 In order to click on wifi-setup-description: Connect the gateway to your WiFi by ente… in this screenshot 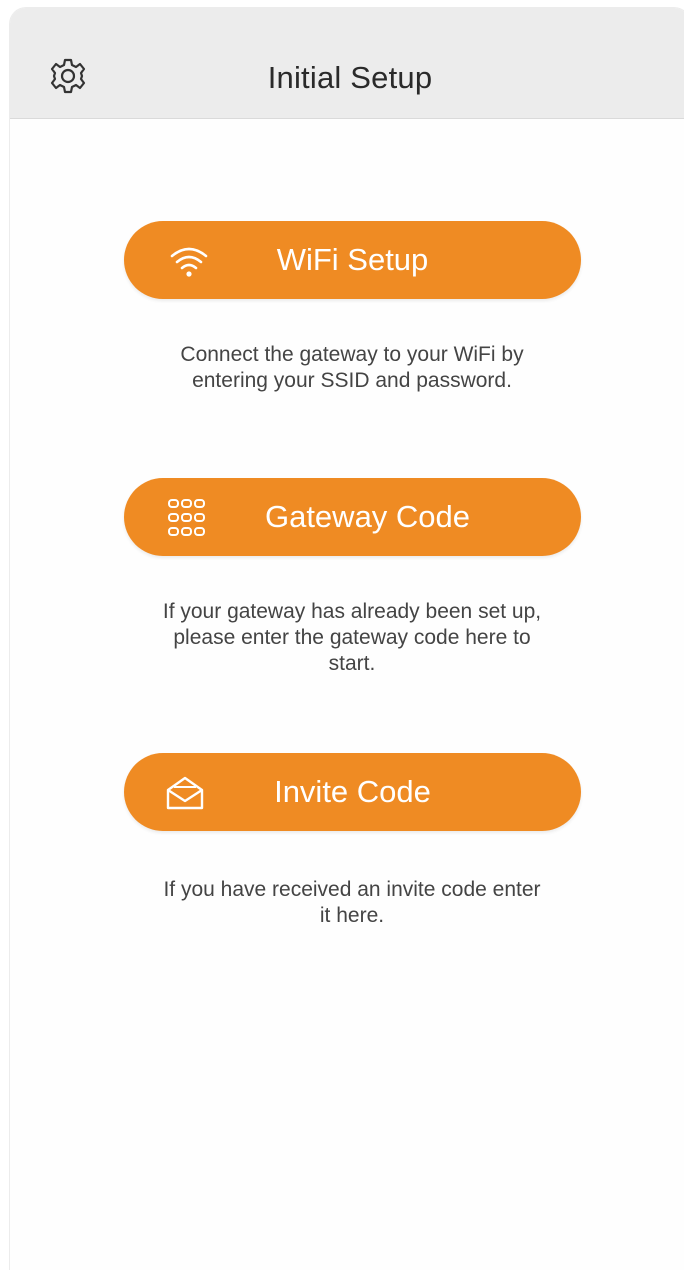, I will do `click(352, 368)`.